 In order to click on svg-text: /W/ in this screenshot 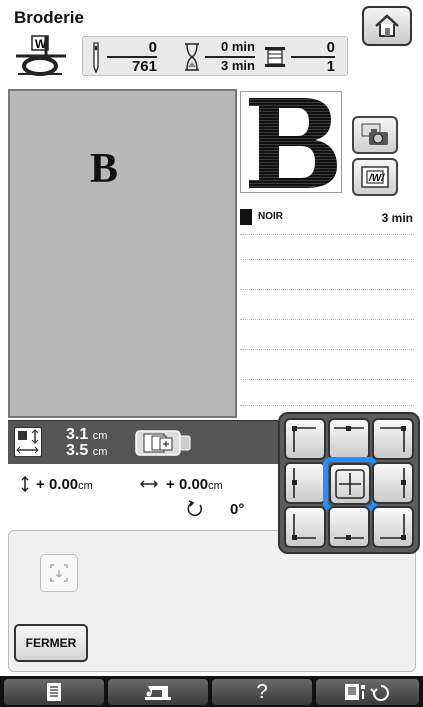, I will do `click(376, 178)`.